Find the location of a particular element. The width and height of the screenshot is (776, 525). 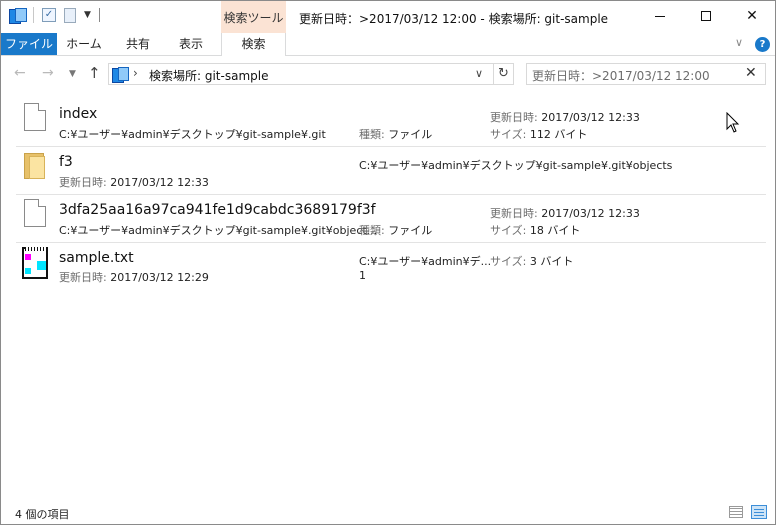

breadcrumb-chevron-icon: › is located at coordinates (135, 73).